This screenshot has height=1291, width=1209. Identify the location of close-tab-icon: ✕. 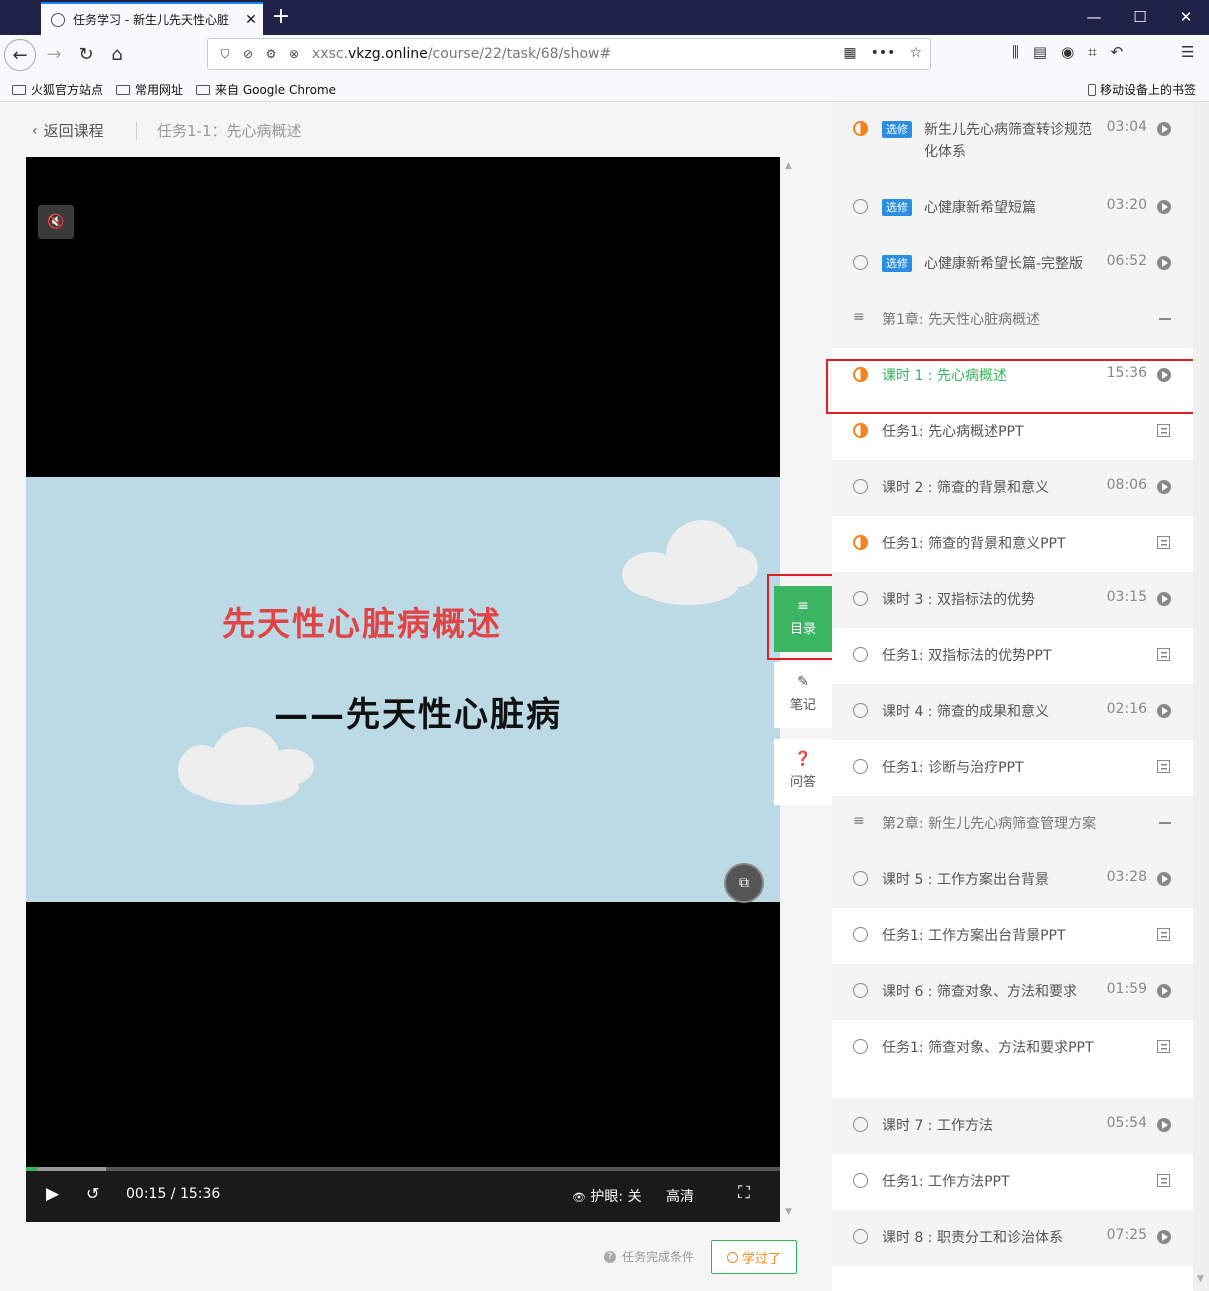
(251, 20).